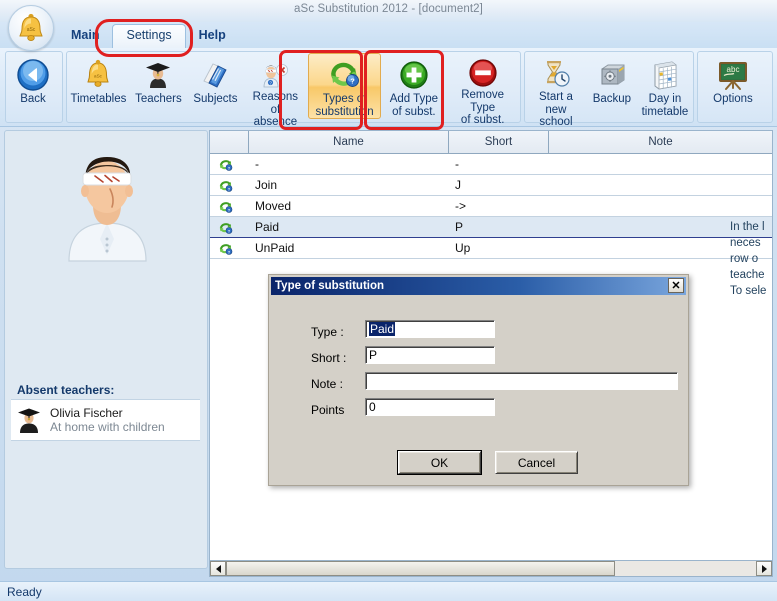 The image size is (777, 601). I want to click on list-item: Olivia Fischer At home with children, so click(105, 420).